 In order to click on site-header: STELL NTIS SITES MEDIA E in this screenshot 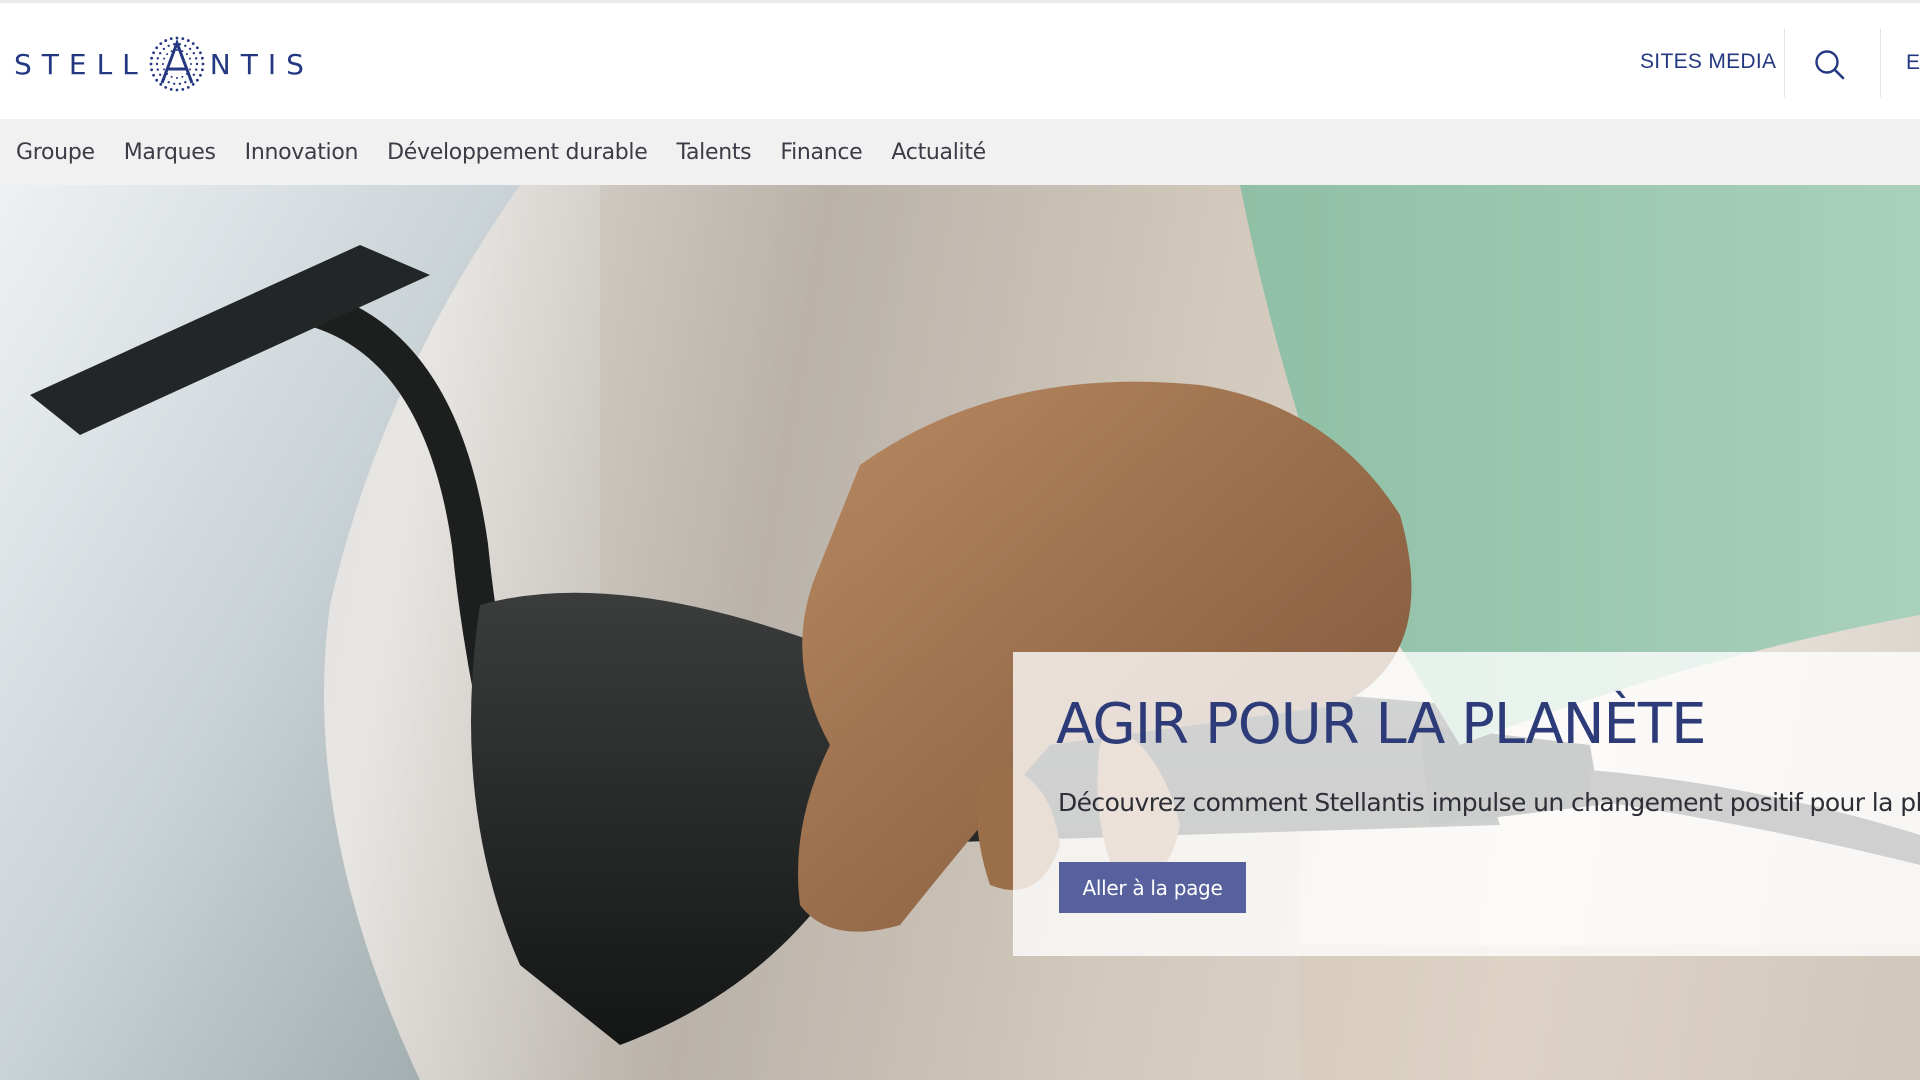, I will do `click(960, 61)`.